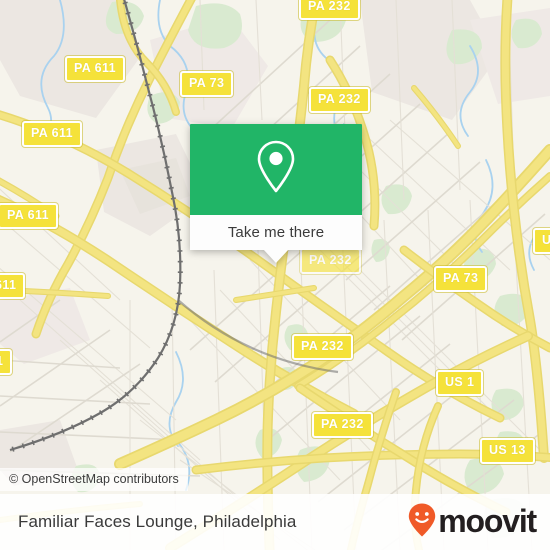 This screenshot has width=550, height=550. I want to click on map-pin-icon, so click(276, 169).